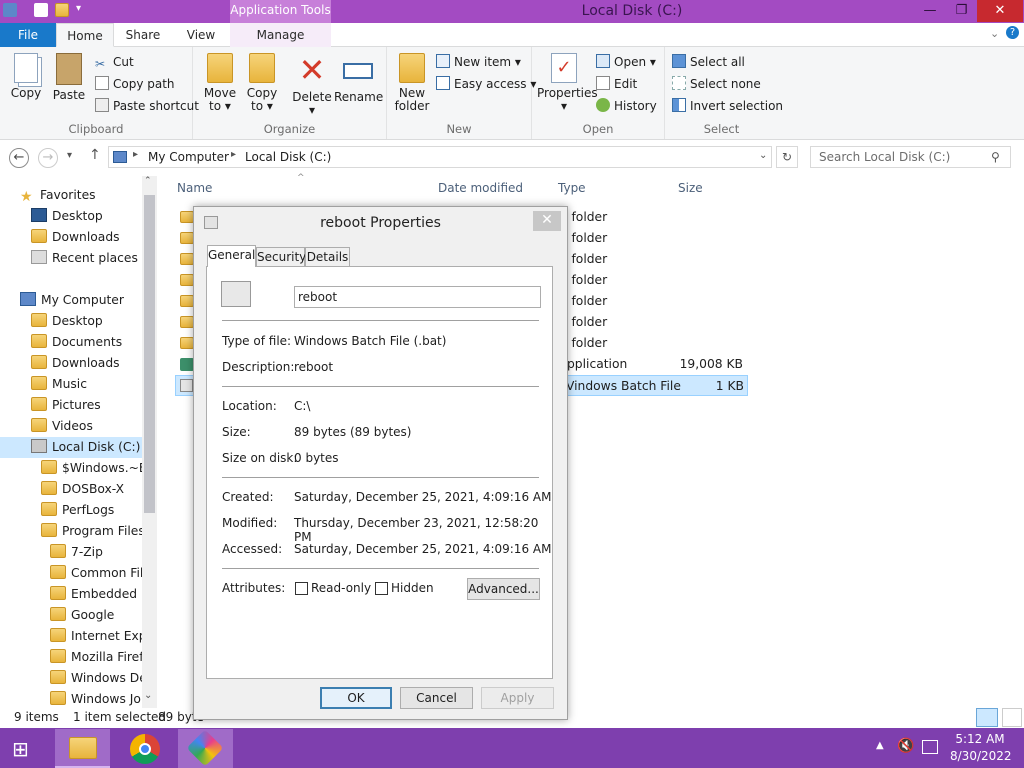 The height and width of the screenshot is (768, 1024). What do you see at coordinates (478, 62) in the screenshot?
I see `new-item-button: New item ▾` at bounding box center [478, 62].